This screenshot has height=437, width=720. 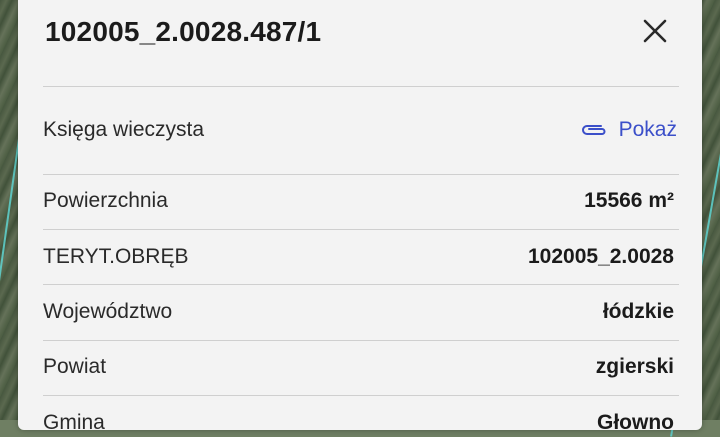 What do you see at coordinates (634, 366) in the screenshot?
I see `row-value: zgierski` at bounding box center [634, 366].